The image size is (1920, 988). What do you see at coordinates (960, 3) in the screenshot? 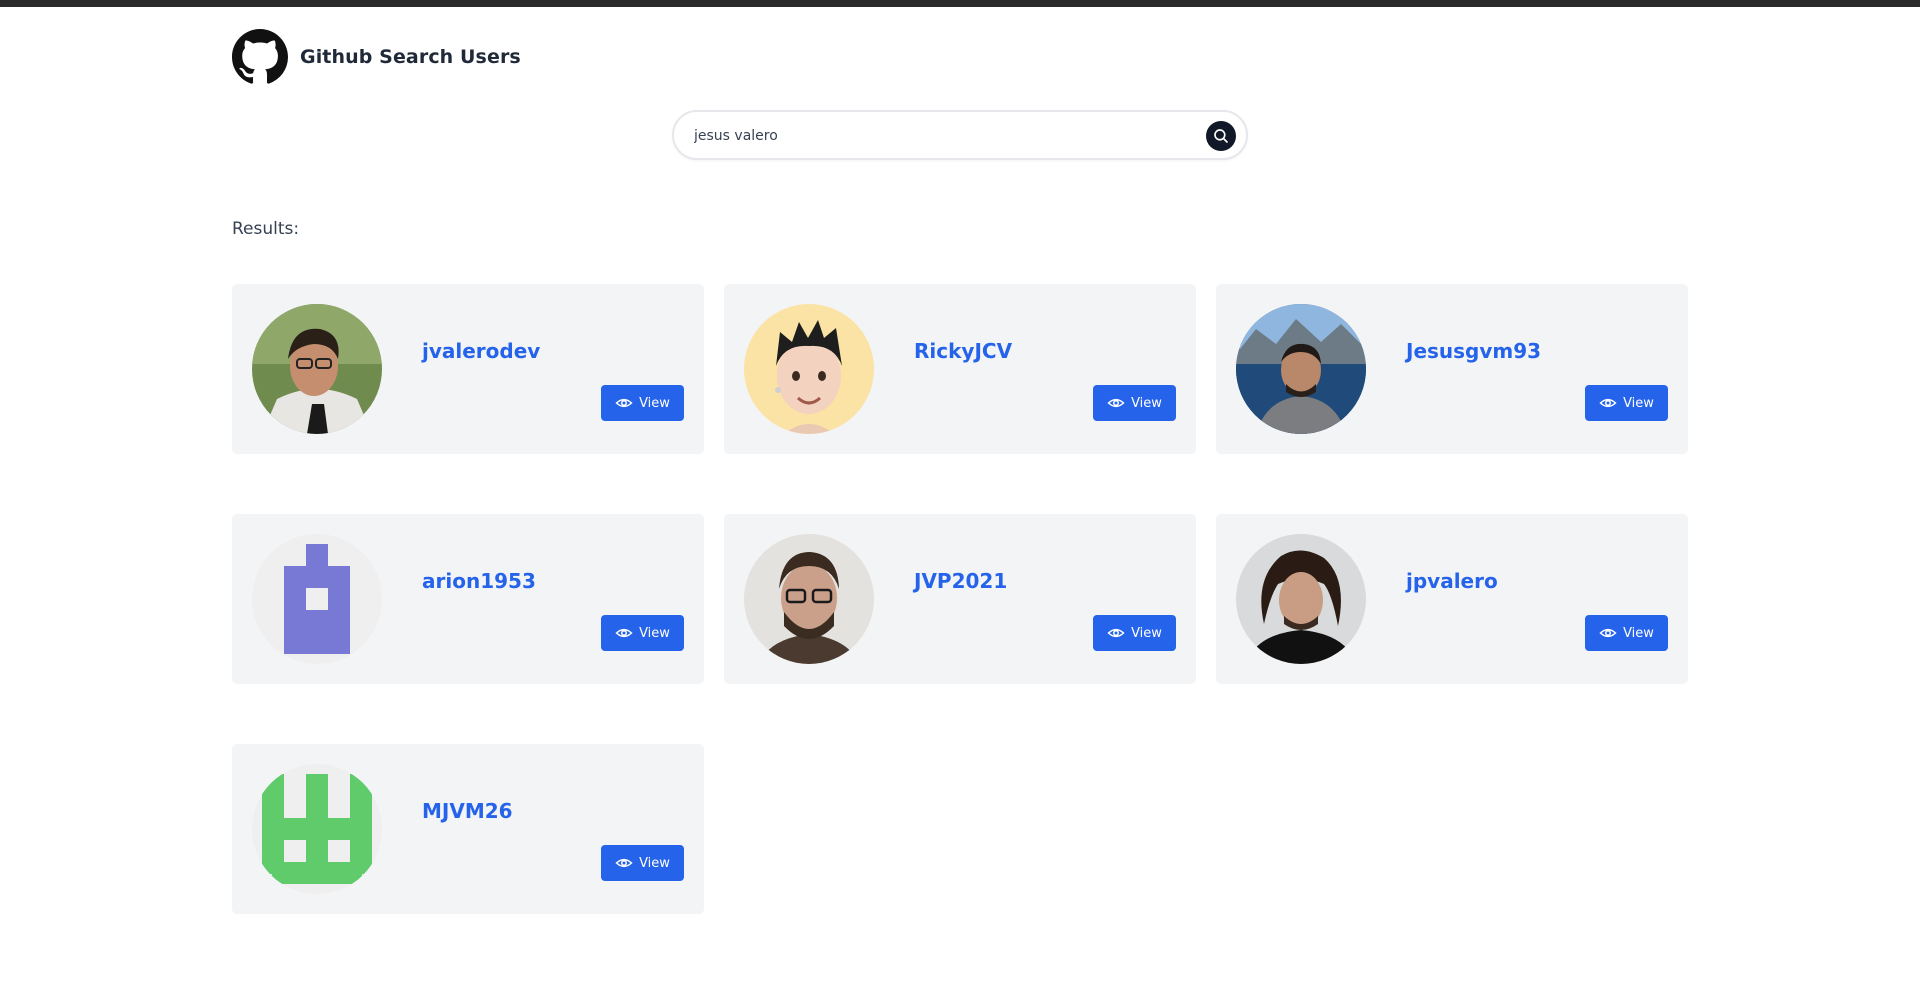
I see `browser-top-bar` at bounding box center [960, 3].